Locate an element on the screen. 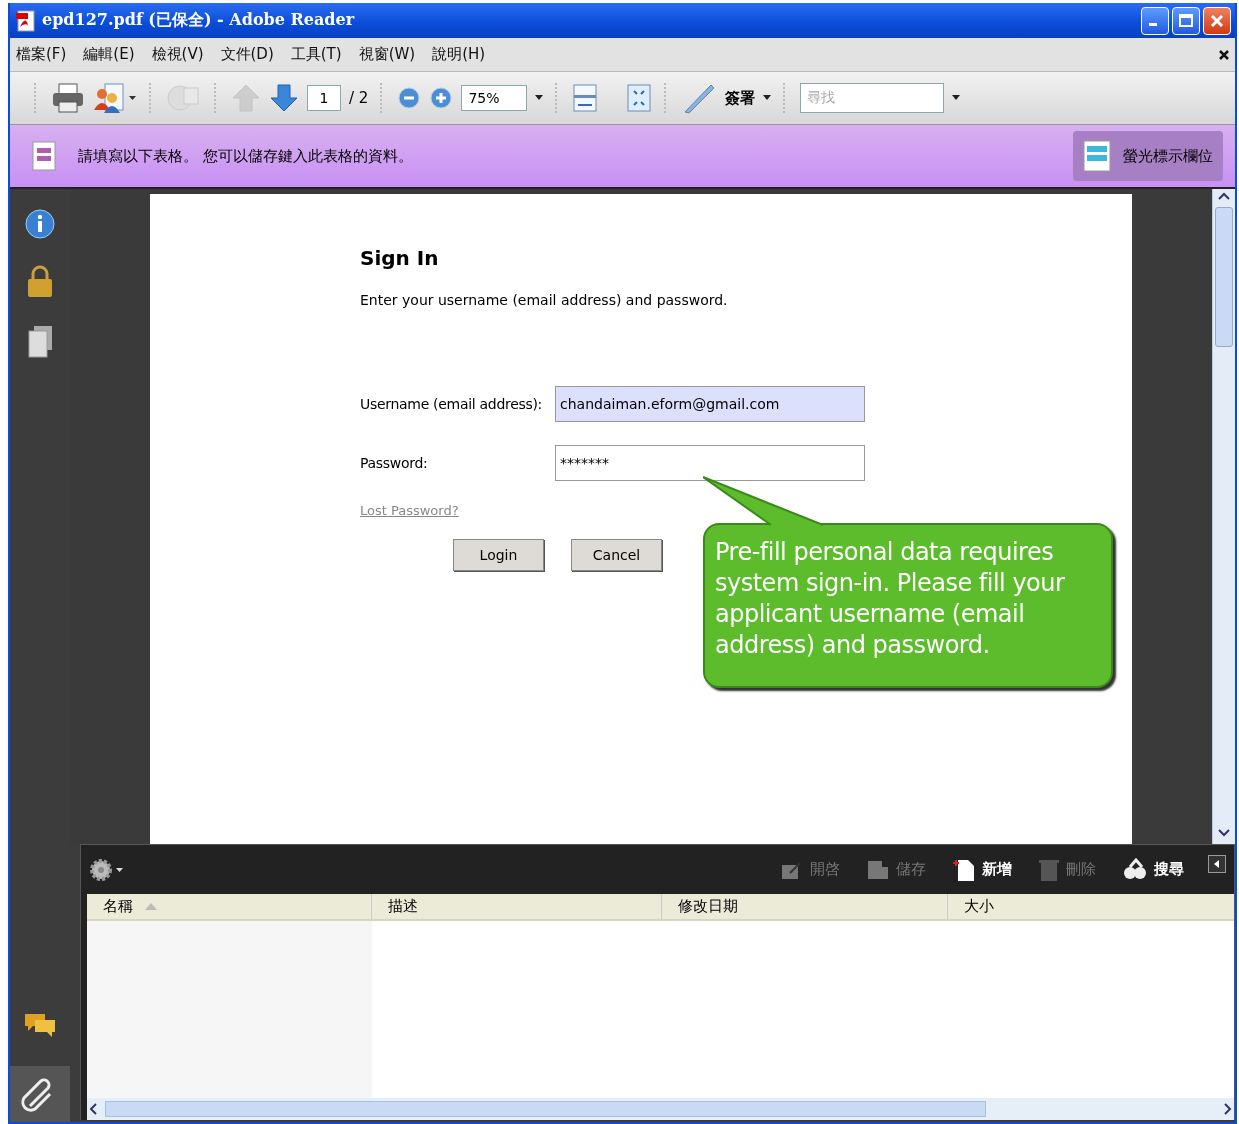  info-icon is located at coordinates (40, 224).